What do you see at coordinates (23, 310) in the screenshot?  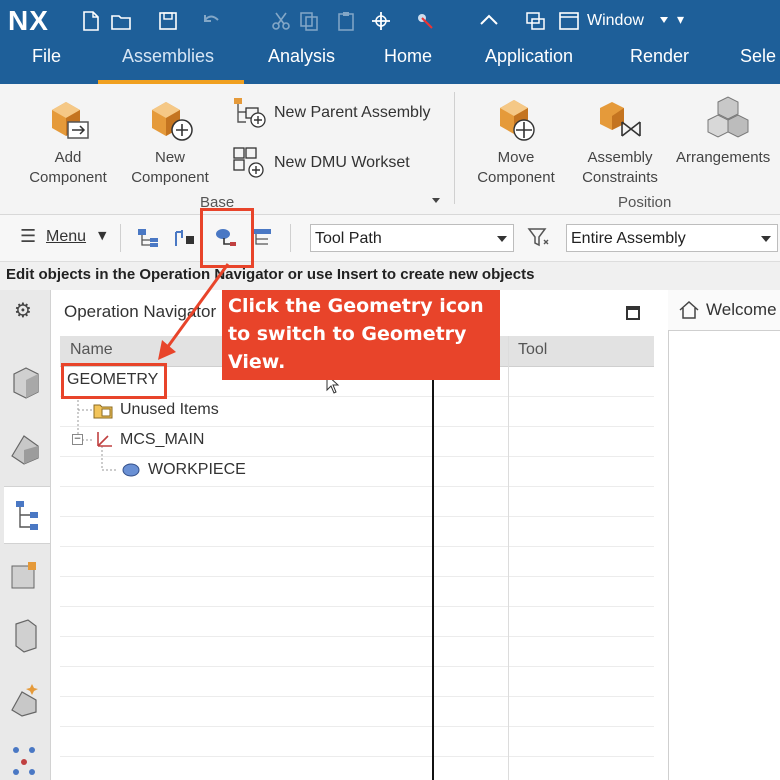 I see `settings-gear-icon: ⚙` at bounding box center [23, 310].